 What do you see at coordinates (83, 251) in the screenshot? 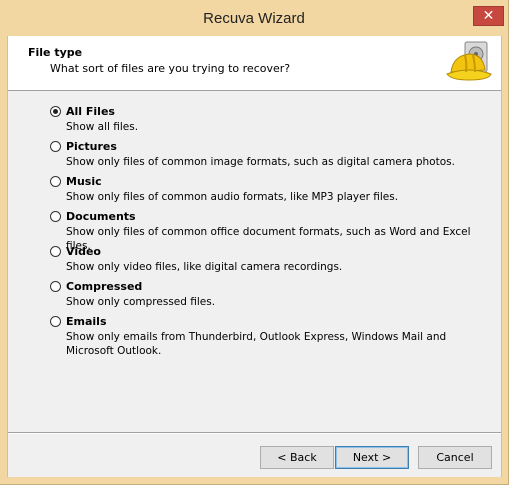
I see `option-label: Video` at bounding box center [83, 251].